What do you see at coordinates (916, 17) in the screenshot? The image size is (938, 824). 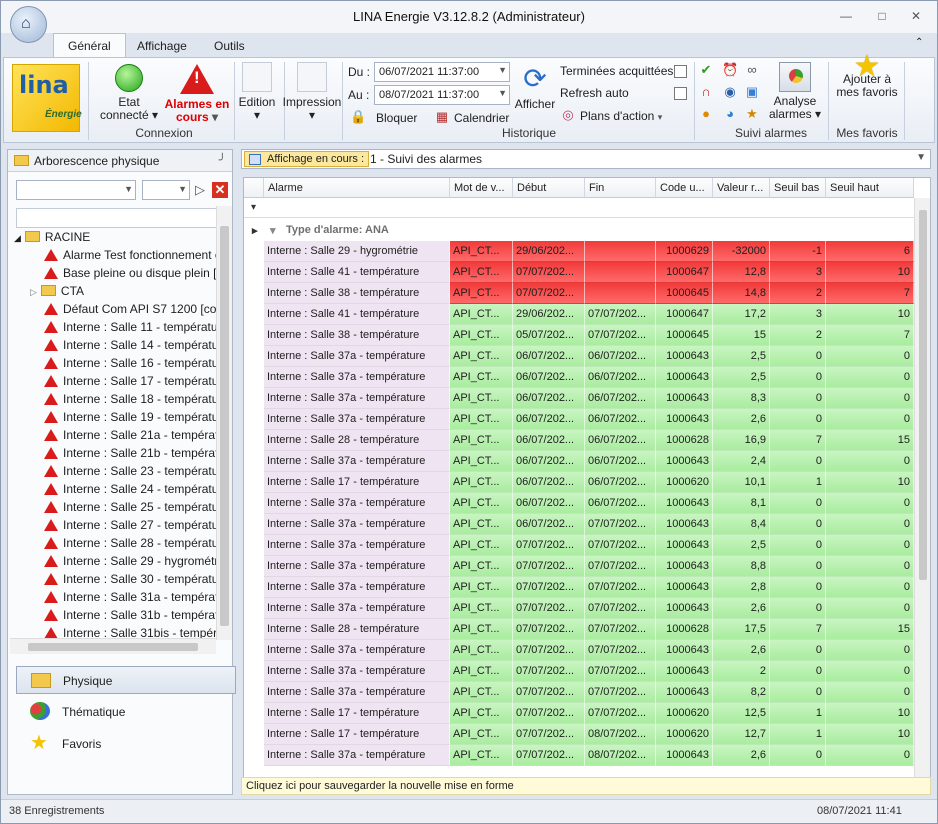 I see `close-icon: ✕` at bounding box center [916, 17].